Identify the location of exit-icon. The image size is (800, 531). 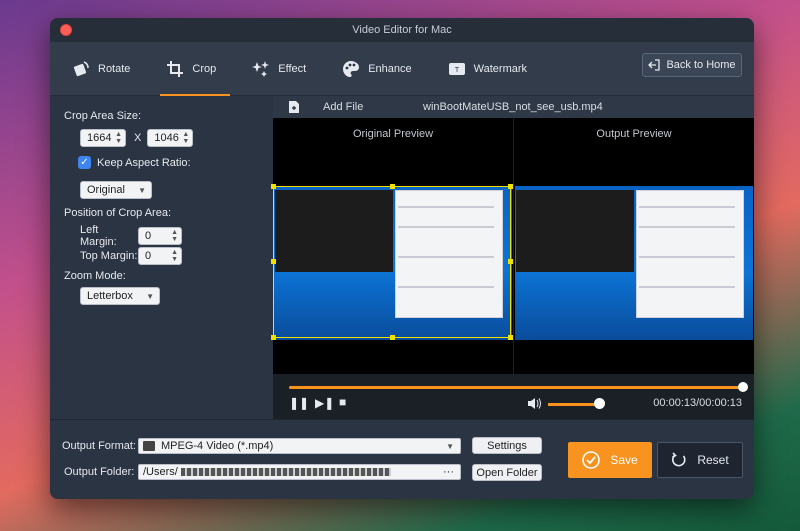
(654, 65).